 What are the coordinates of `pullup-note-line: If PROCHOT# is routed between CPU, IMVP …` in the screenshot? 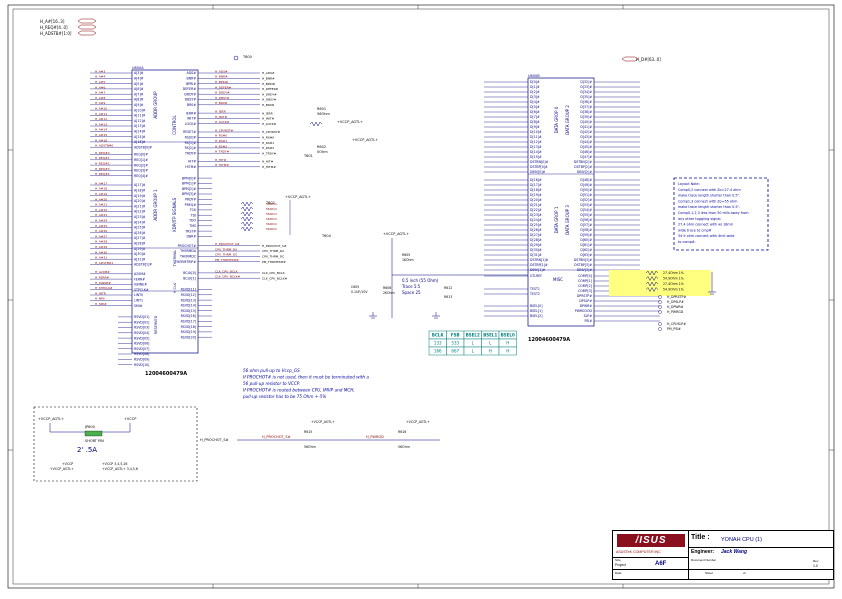 It's located at (299, 390).